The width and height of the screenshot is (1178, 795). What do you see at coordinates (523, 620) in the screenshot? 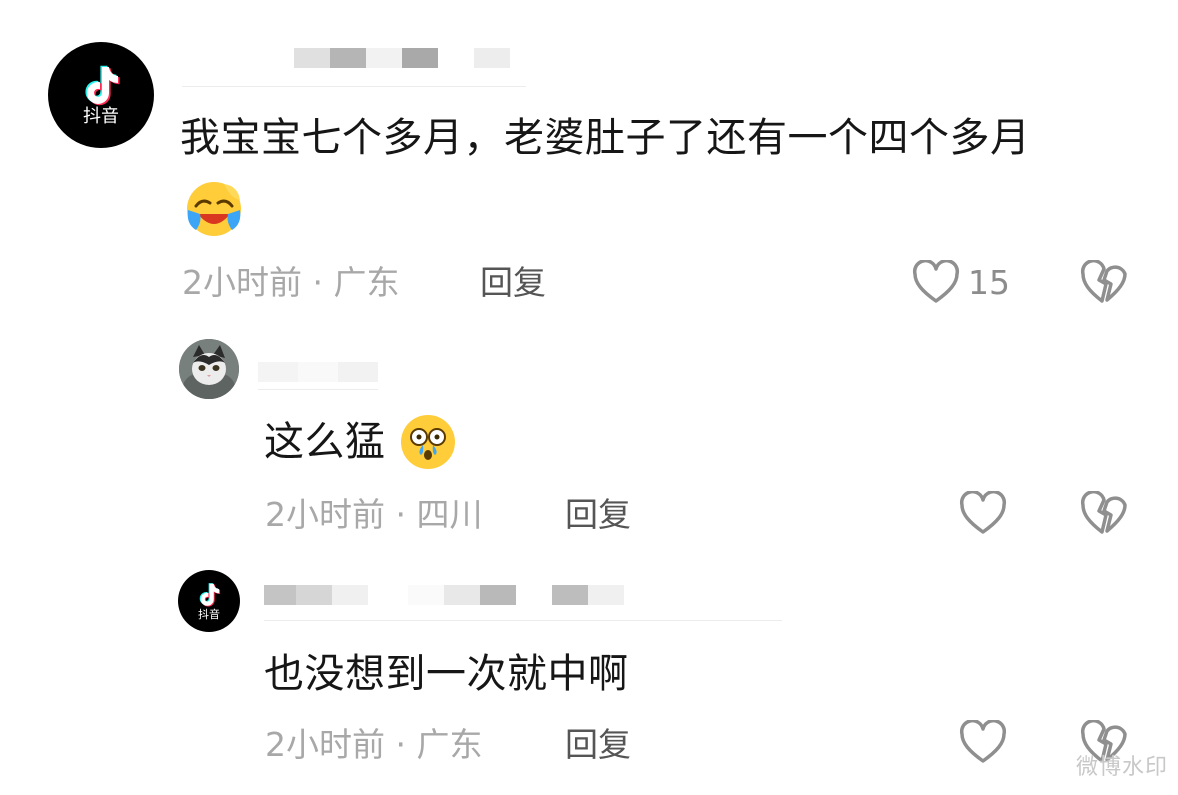
I see `comment-3-username-underline` at bounding box center [523, 620].